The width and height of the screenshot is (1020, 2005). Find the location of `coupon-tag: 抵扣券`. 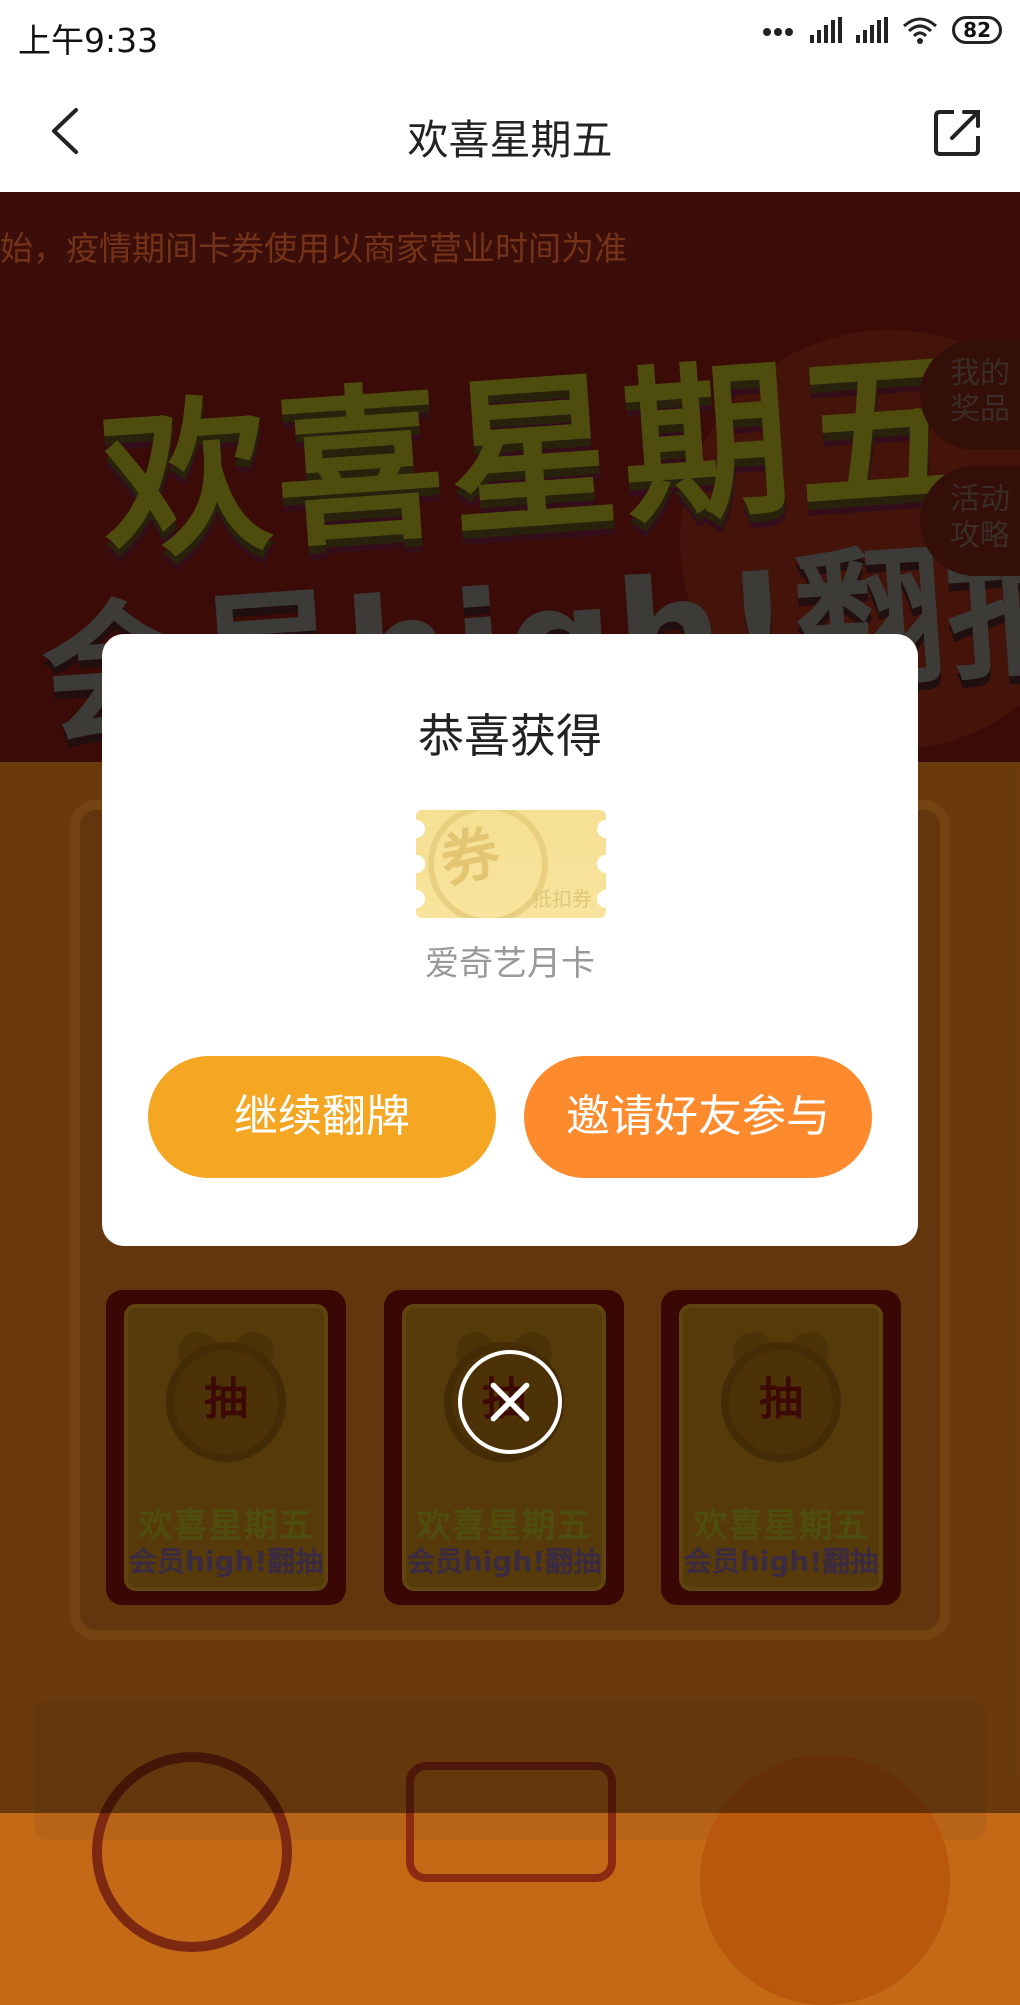

coupon-tag: 抵扣券 is located at coordinates (562, 899).